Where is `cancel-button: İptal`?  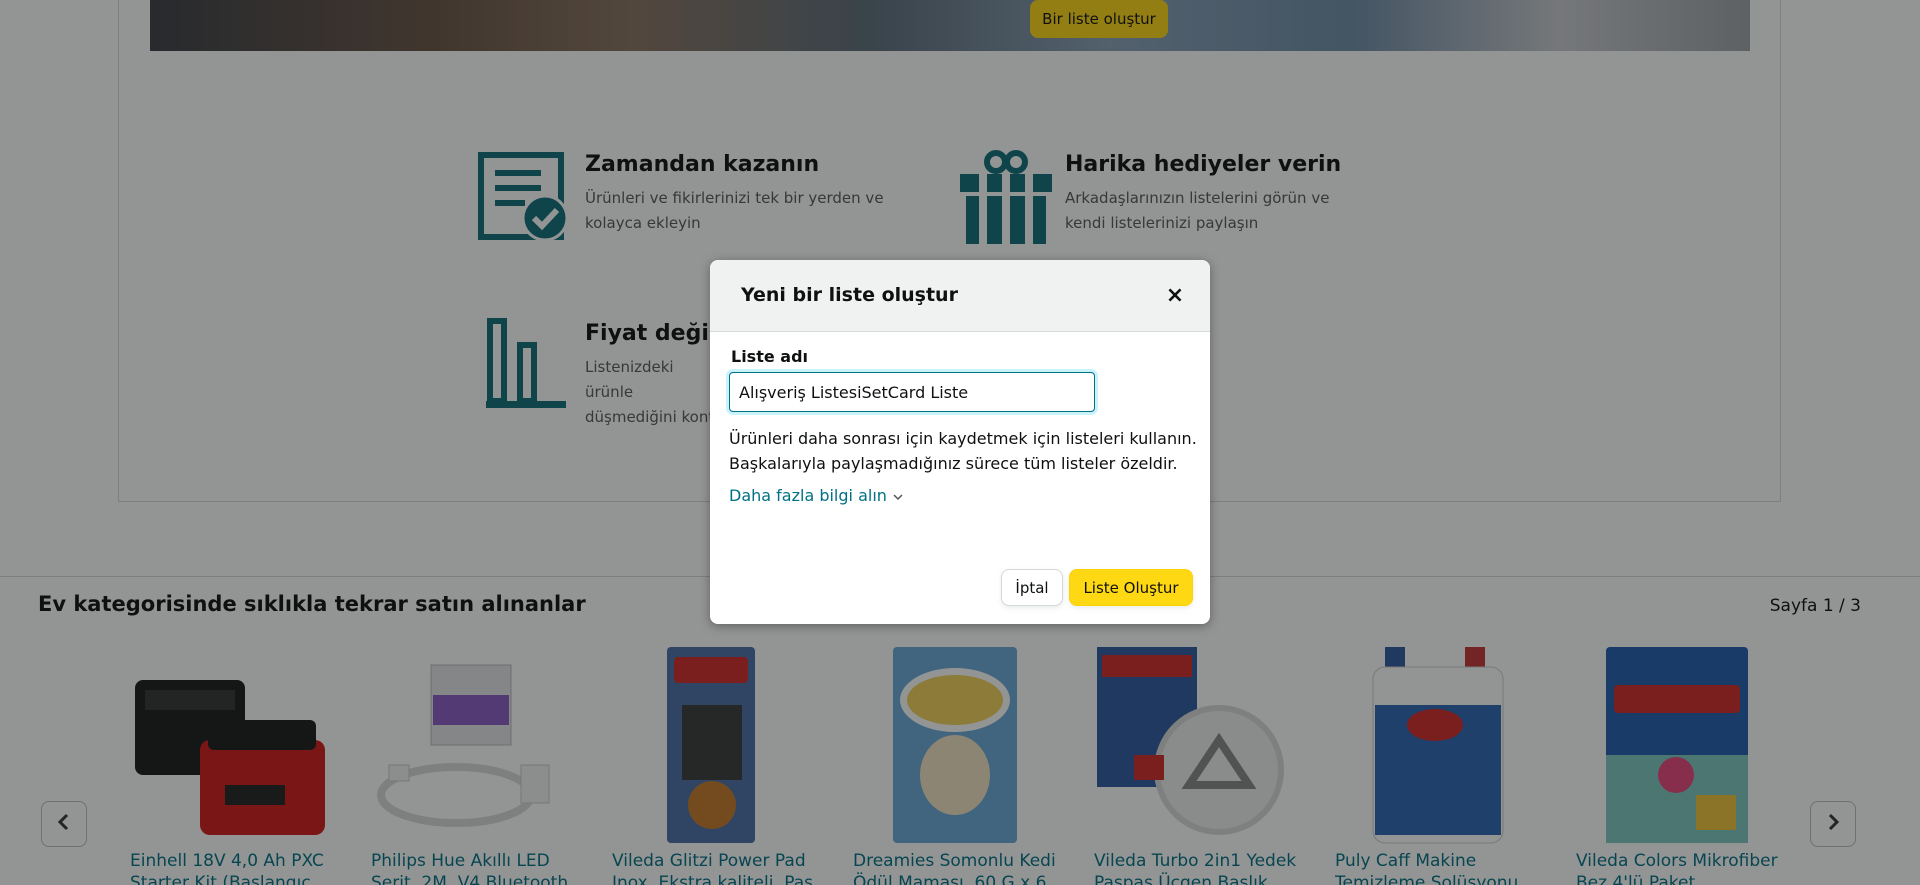
cancel-button: İptal is located at coordinates (1032, 587).